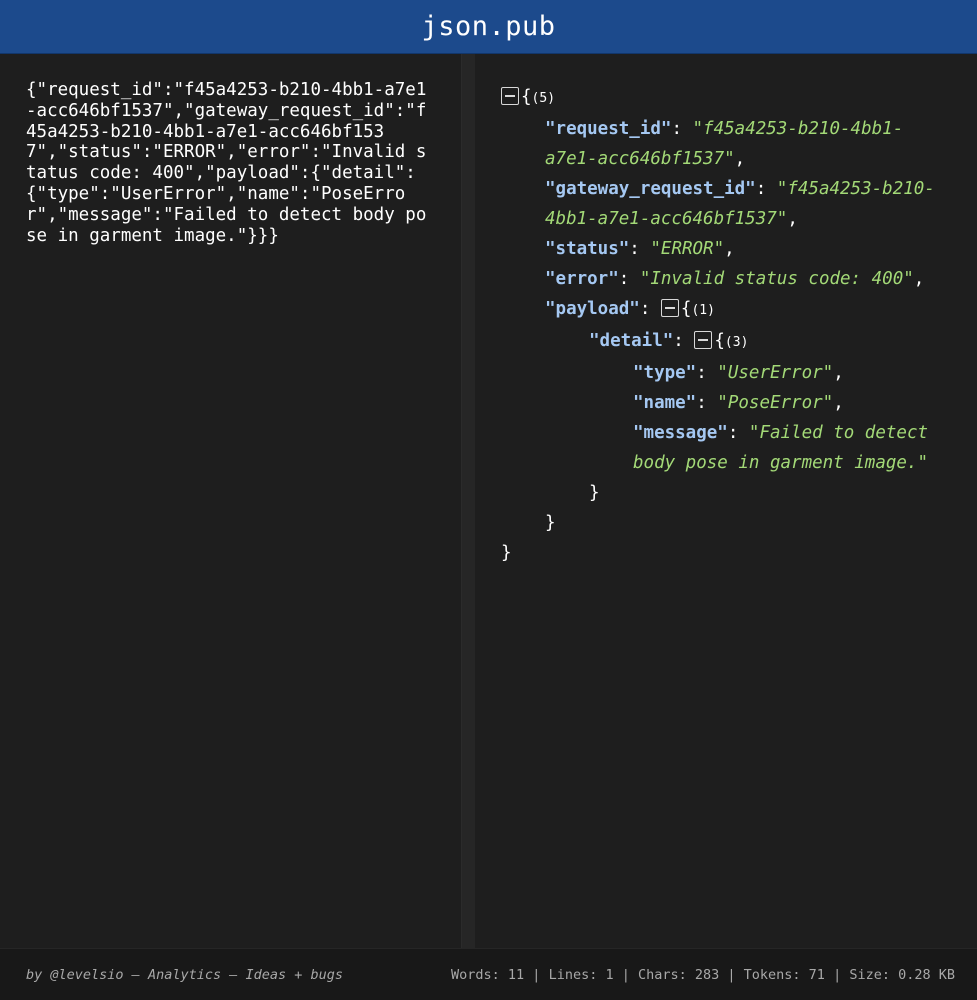 This screenshot has height=1000, width=977. What do you see at coordinates (582, 279) in the screenshot?
I see `key-error: "error"` at bounding box center [582, 279].